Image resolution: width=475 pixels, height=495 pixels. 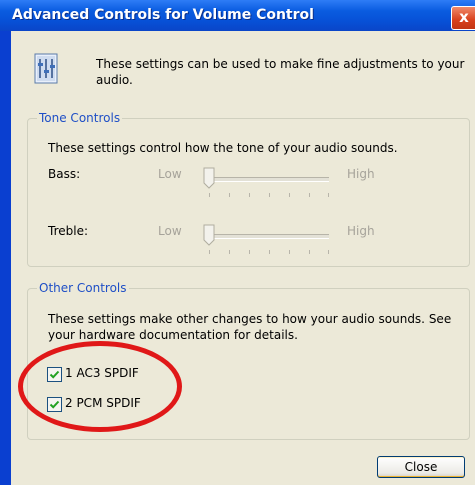 I want to click on title-close-button: x, so click(x=463, y=18).